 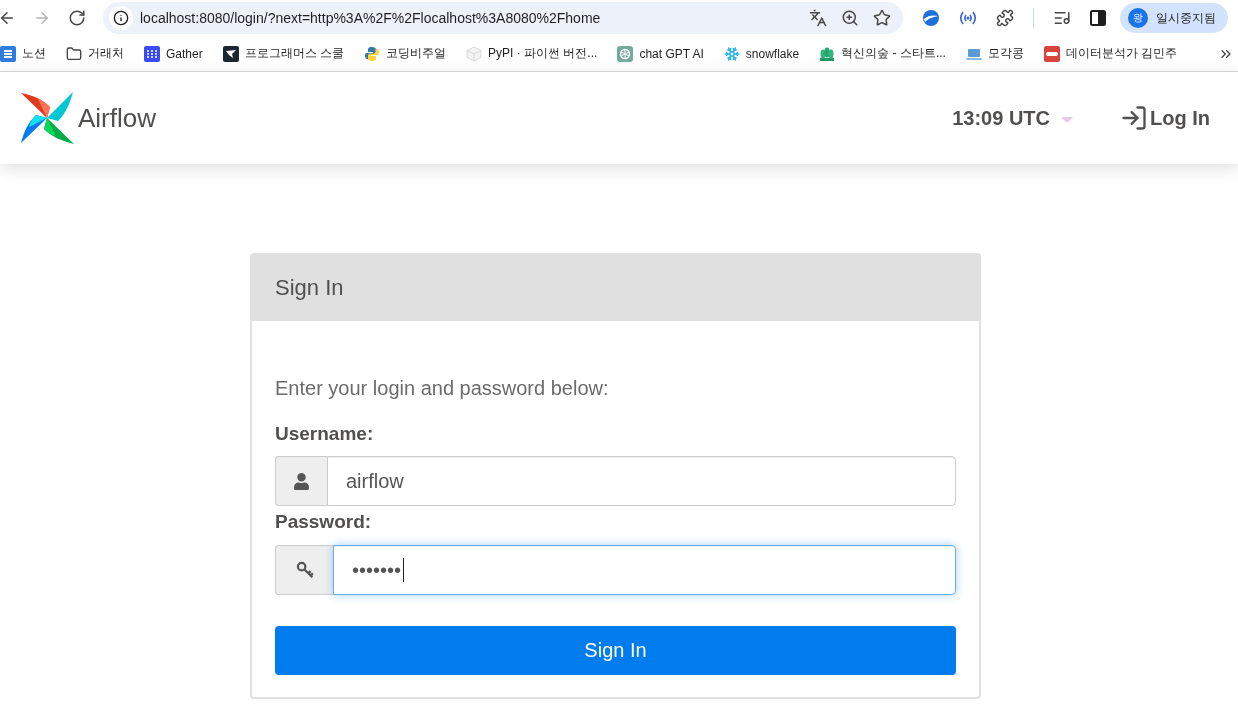 What do you see at coordinates (882, 18) in the screenshot?
I see `star-icon` at bounding box center [882, 18].